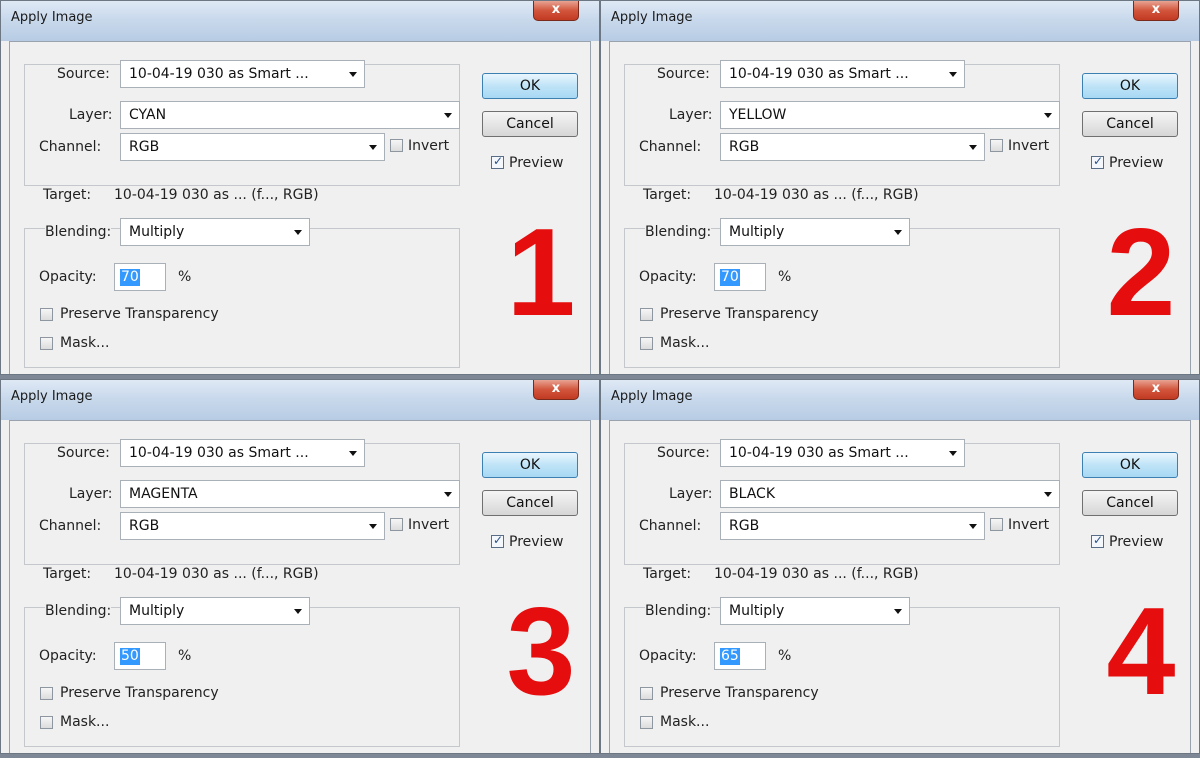 The height and width of the screenshot is (758, 1200). I want to click on opacity-input: 50, so click(140, 656).